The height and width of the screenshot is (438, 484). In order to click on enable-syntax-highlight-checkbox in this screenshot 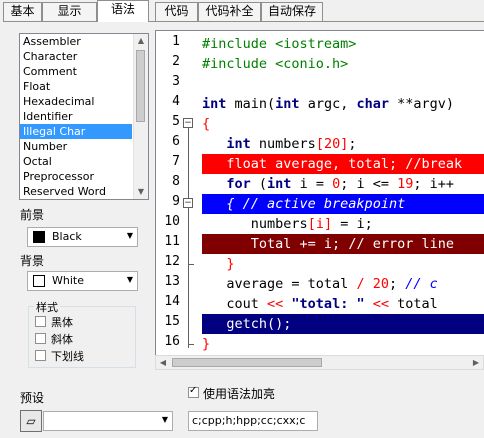, I will do `click(193, 391)`.